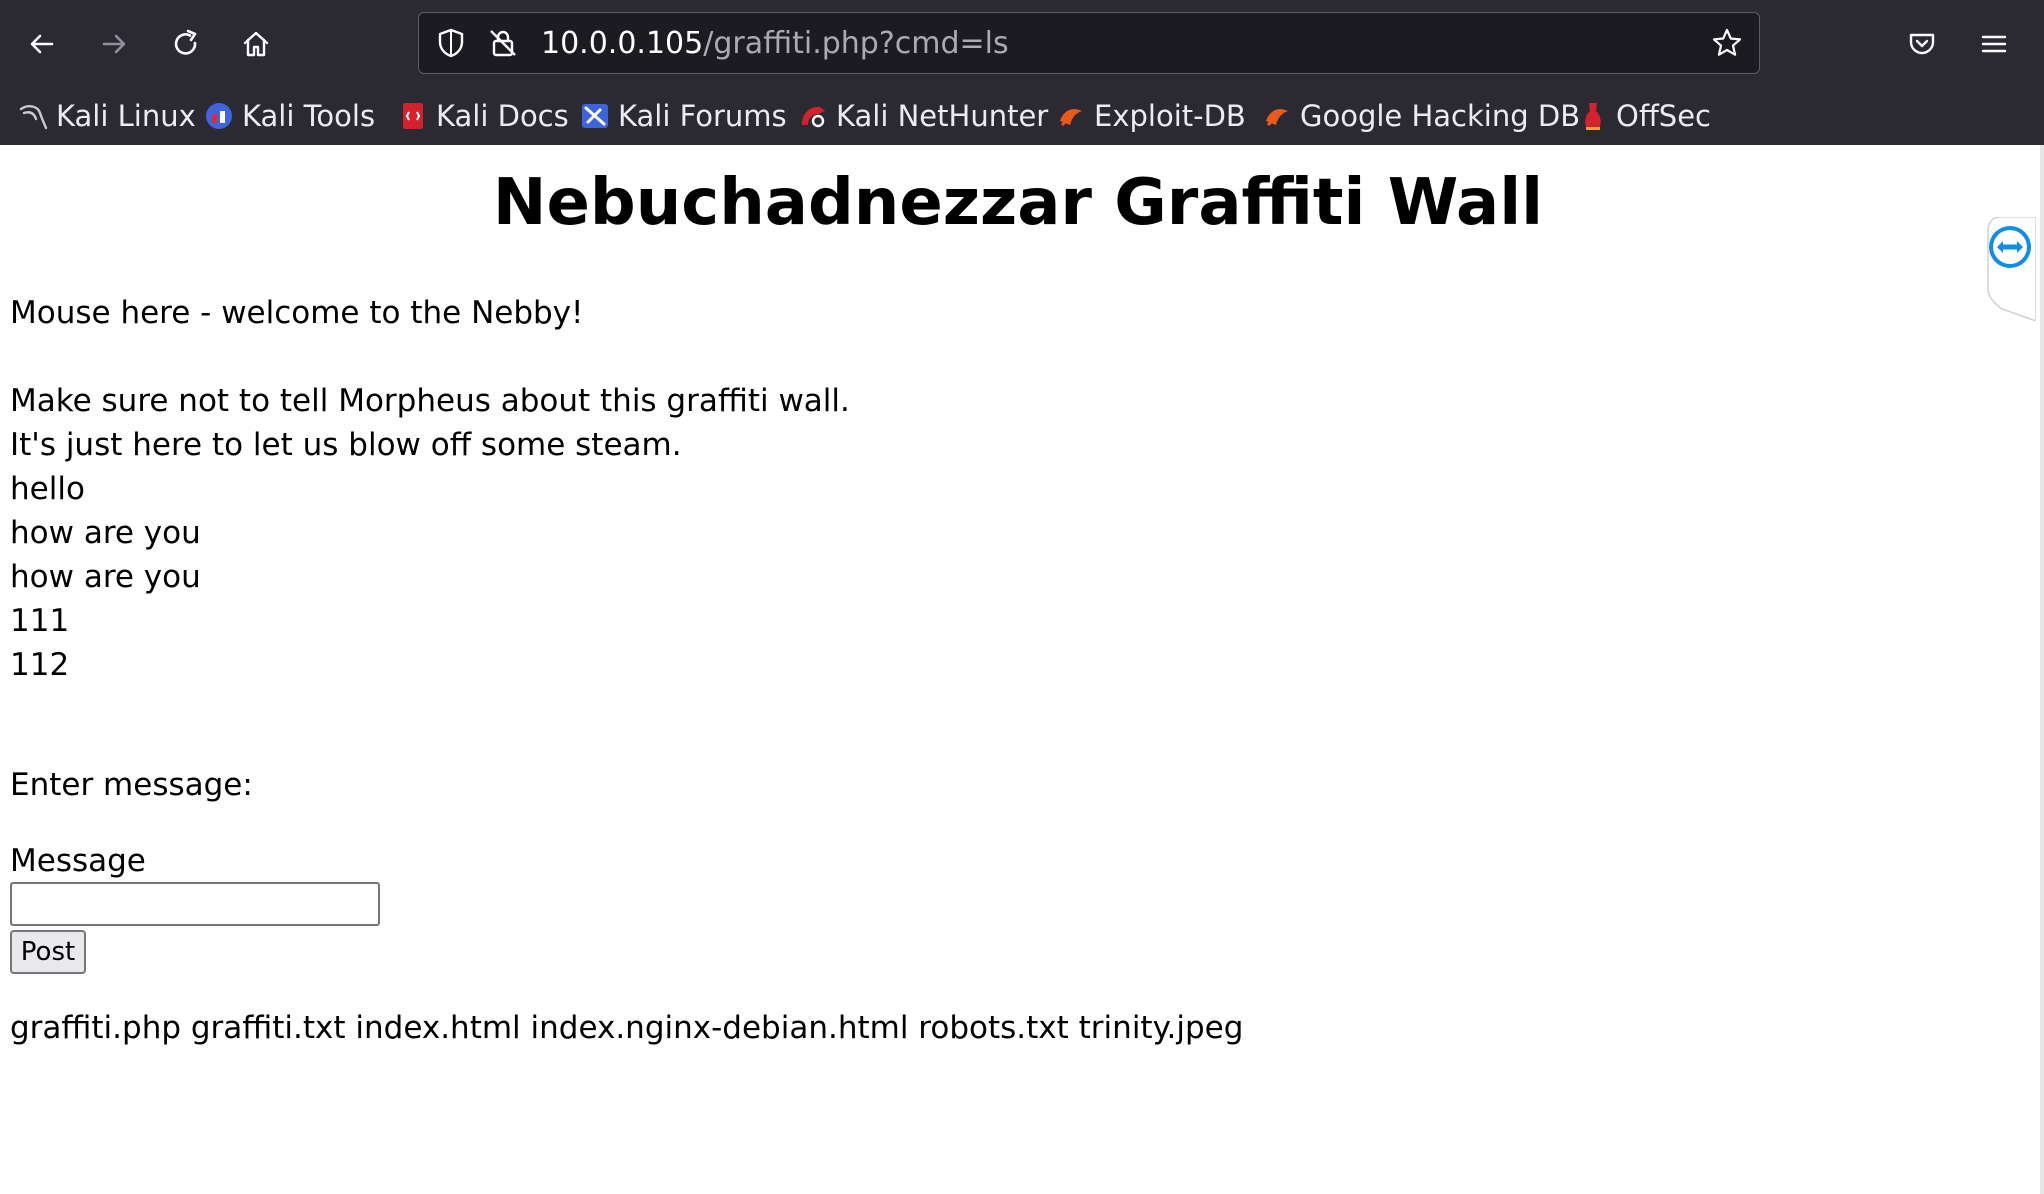 Image resolution: width=2044 pixels, height=1194 pixels. Describe the element at coordinates (126, 116) in the screenshot. I see `bookmark-label: Kali Linux` at that location.